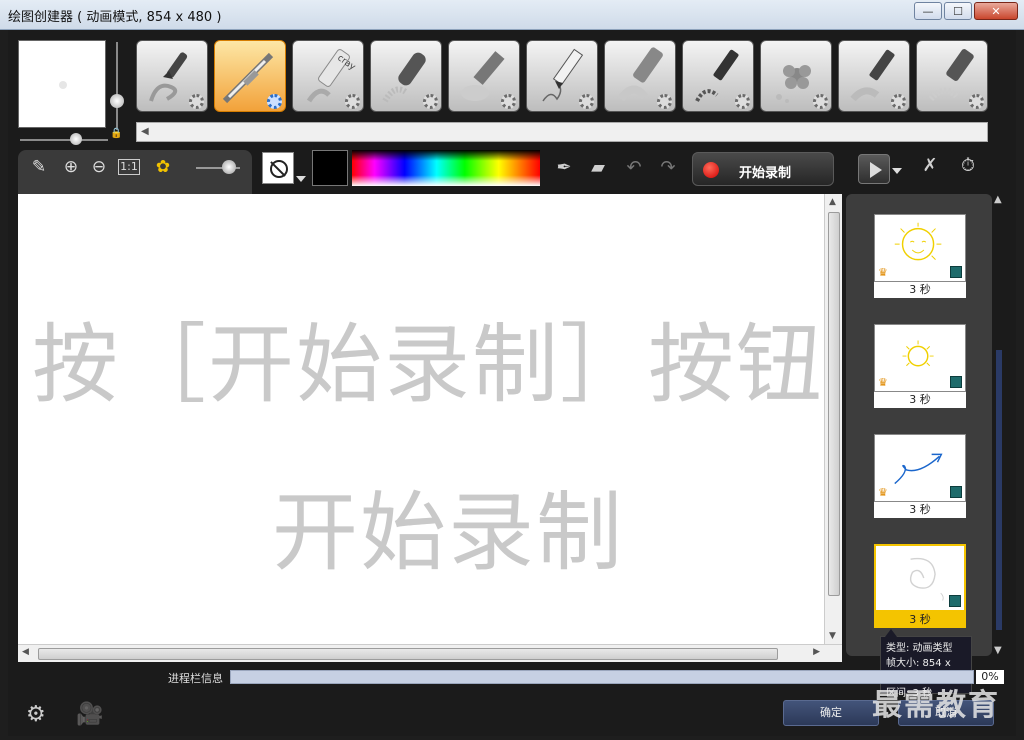  Describe the element at coordinates (634, 168) in the screenshot. I see `undo-icon: ↶` at that location.